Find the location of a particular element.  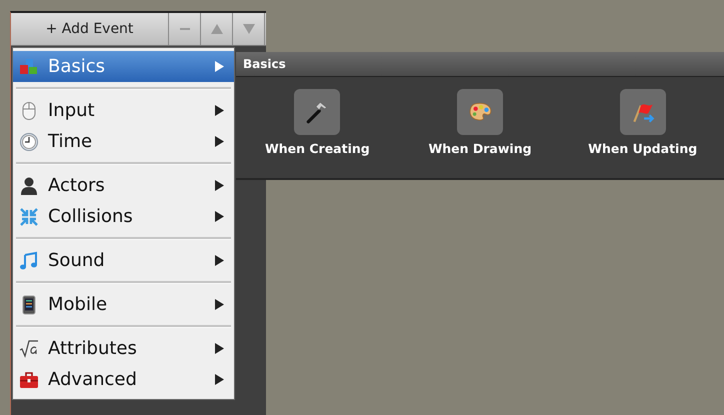

event-option: When Creating is located at coordinates (317, 122).